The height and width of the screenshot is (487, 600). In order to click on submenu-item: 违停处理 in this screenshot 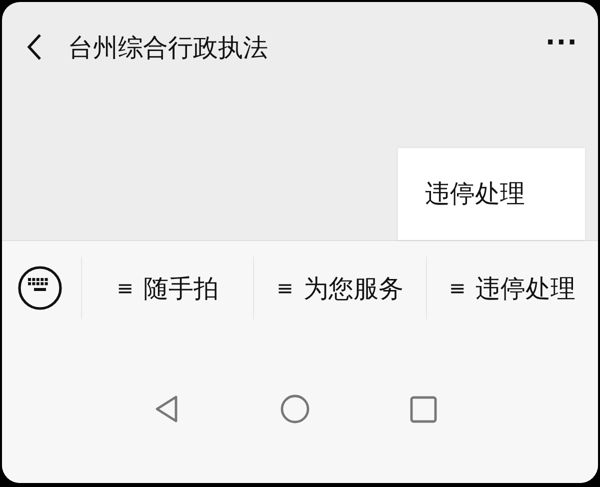, I will do `click(461, 193)`.